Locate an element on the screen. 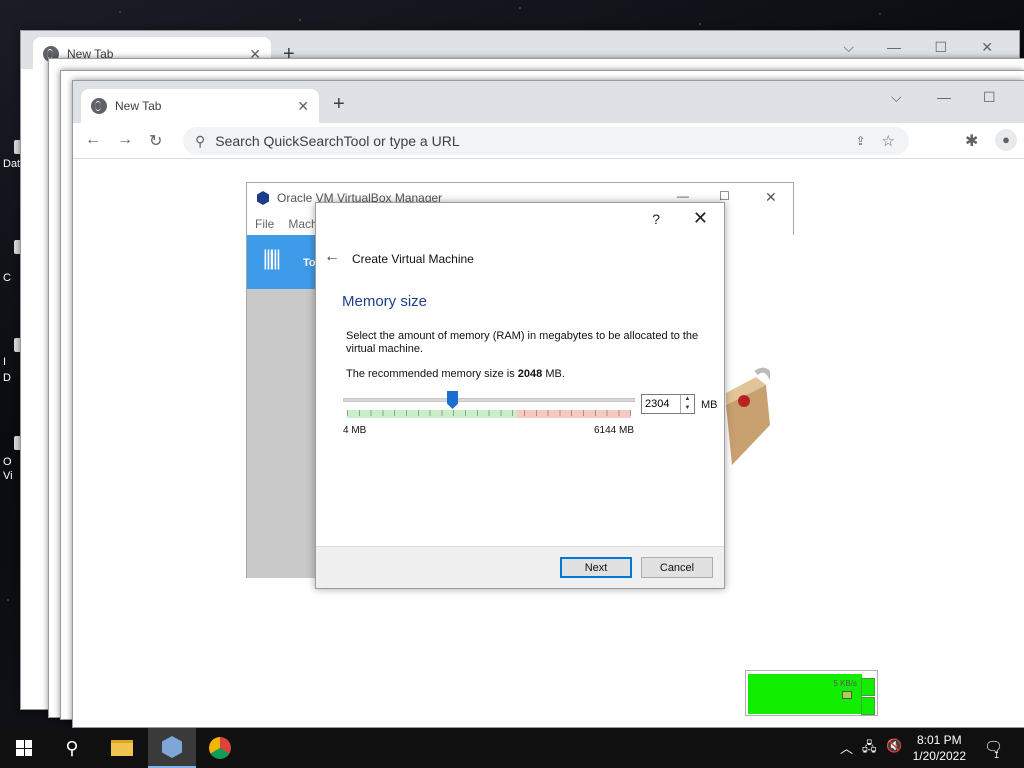 The height and width of the screenshot is (768, 1024). tab-new-tab: New Tab ✕ is located at coordinates (200, 106).